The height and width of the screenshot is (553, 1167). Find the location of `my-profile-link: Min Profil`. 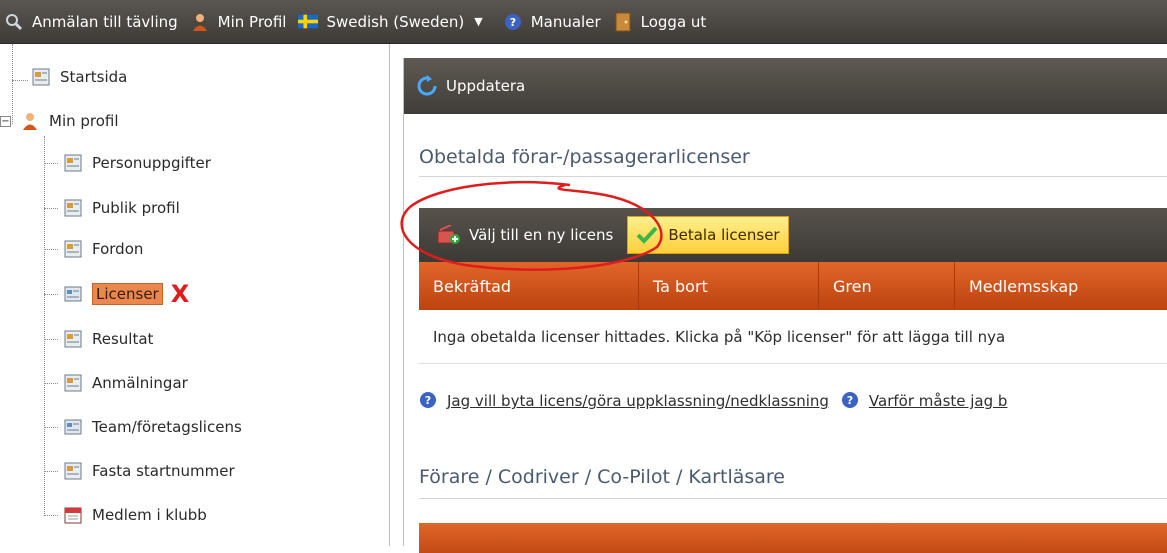

my-profile-link: Min Profil is located at coordinates (240, 22).